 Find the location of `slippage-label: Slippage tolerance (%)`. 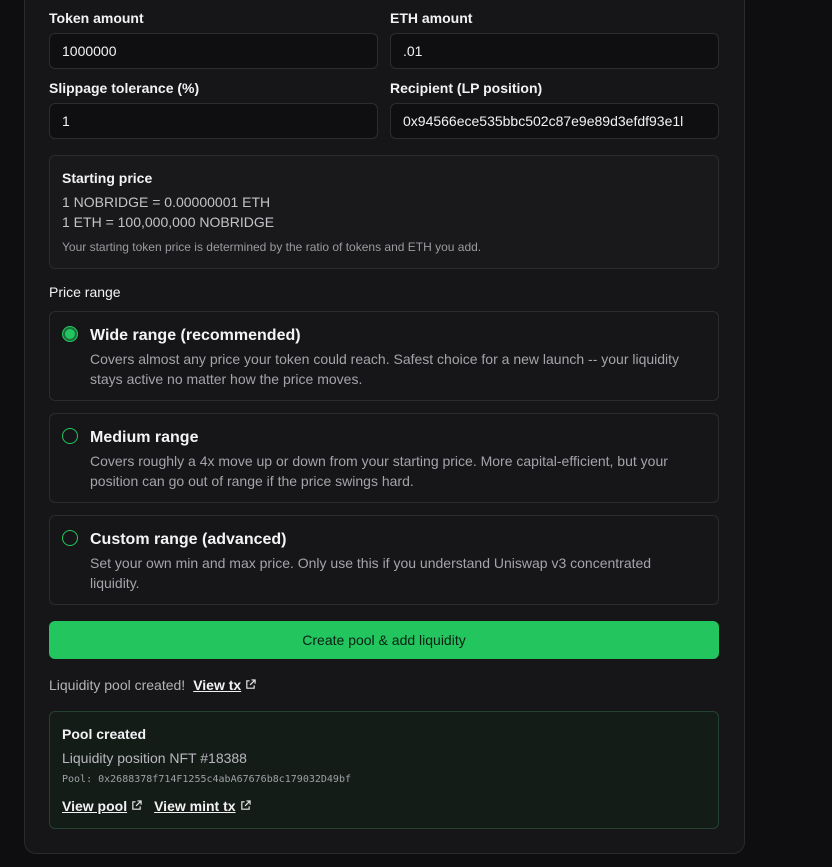

slippage-label: Slippage tolerance (%) is located at coordinates (124, 88).